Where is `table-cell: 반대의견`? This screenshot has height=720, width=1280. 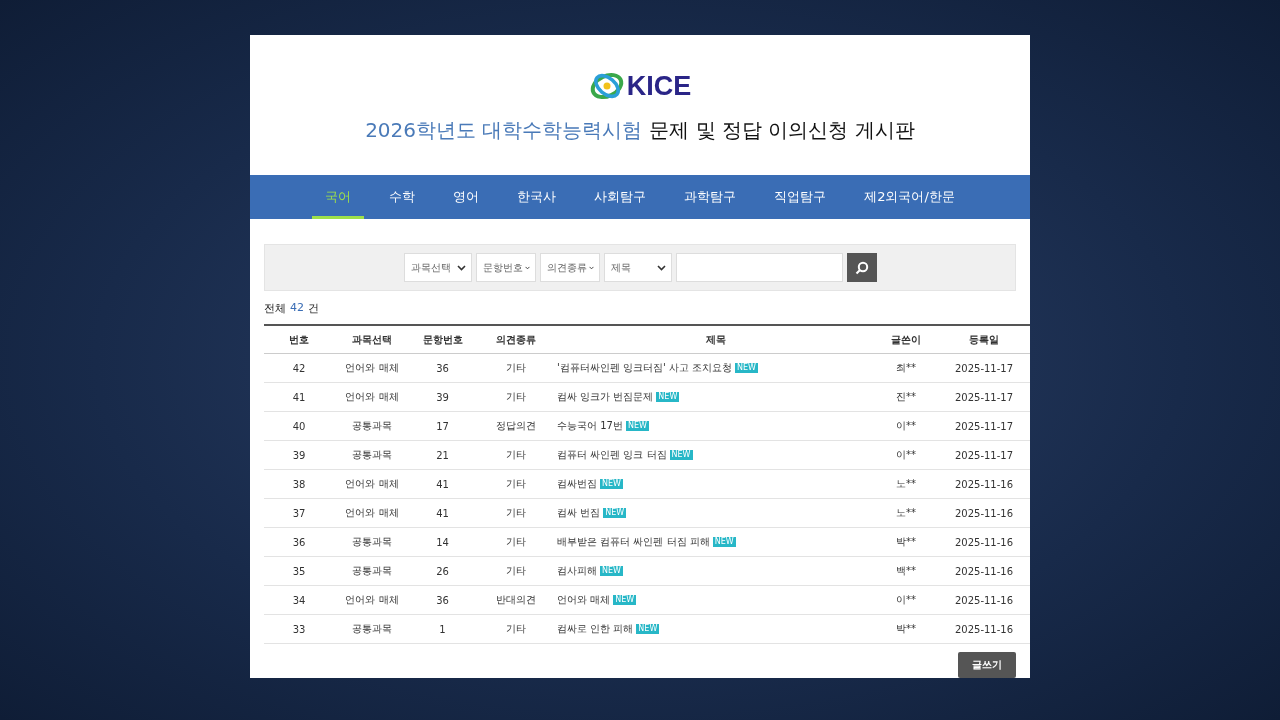
table-cell: 반대의견 is located at coordinates (516, 600).